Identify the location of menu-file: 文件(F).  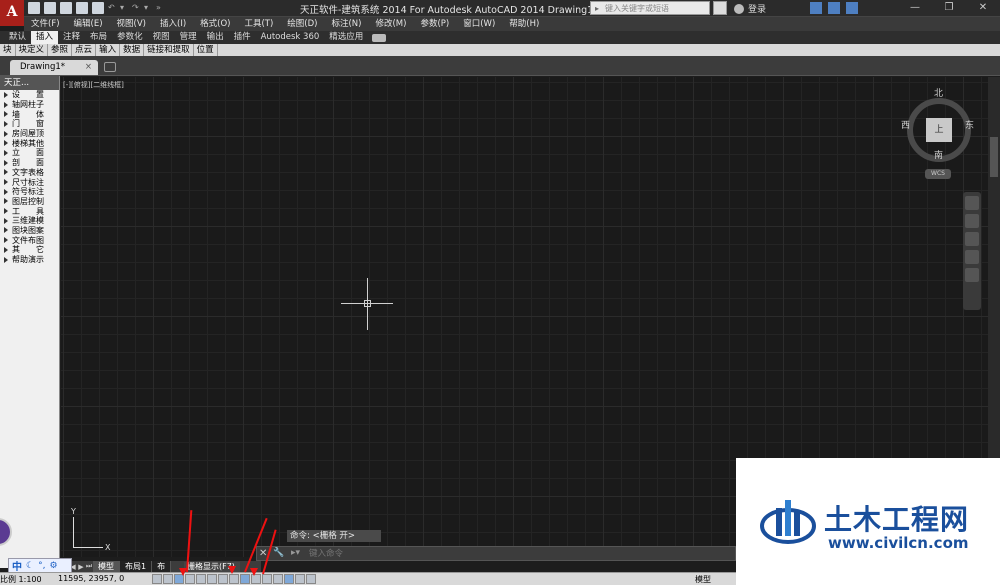
(45, 24).